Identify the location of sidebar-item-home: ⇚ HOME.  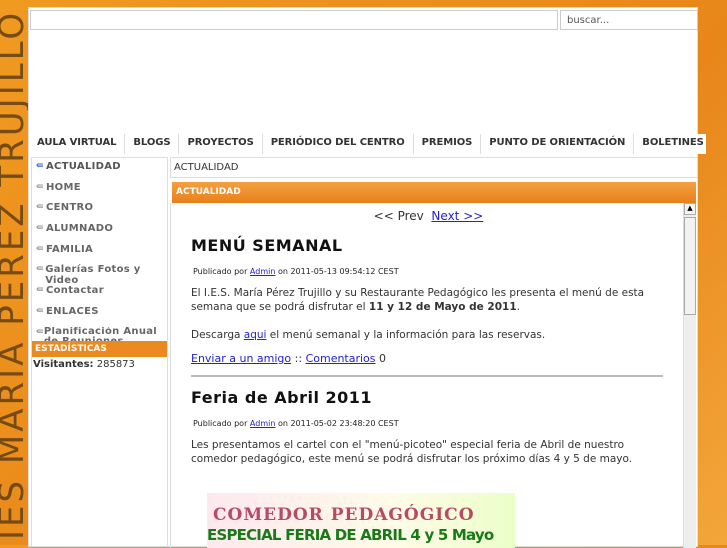
(99, 192).